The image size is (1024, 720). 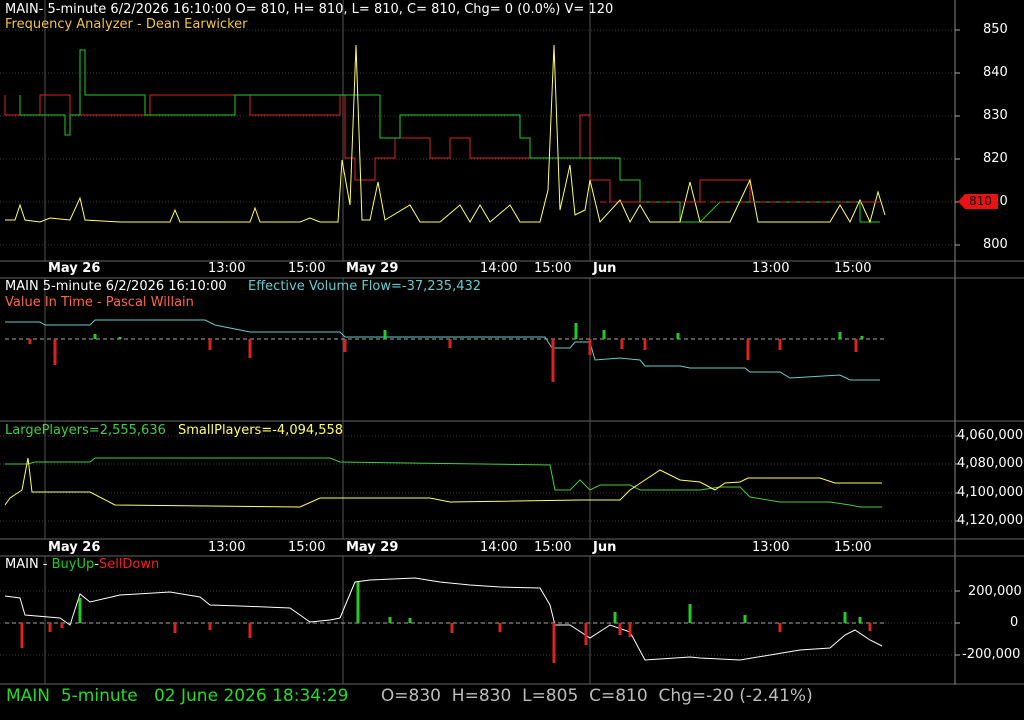 What do you see at coordinates (995, 158) in the screenshot?
I see `price-tick-820: 820` at bounding box center [995, 158].